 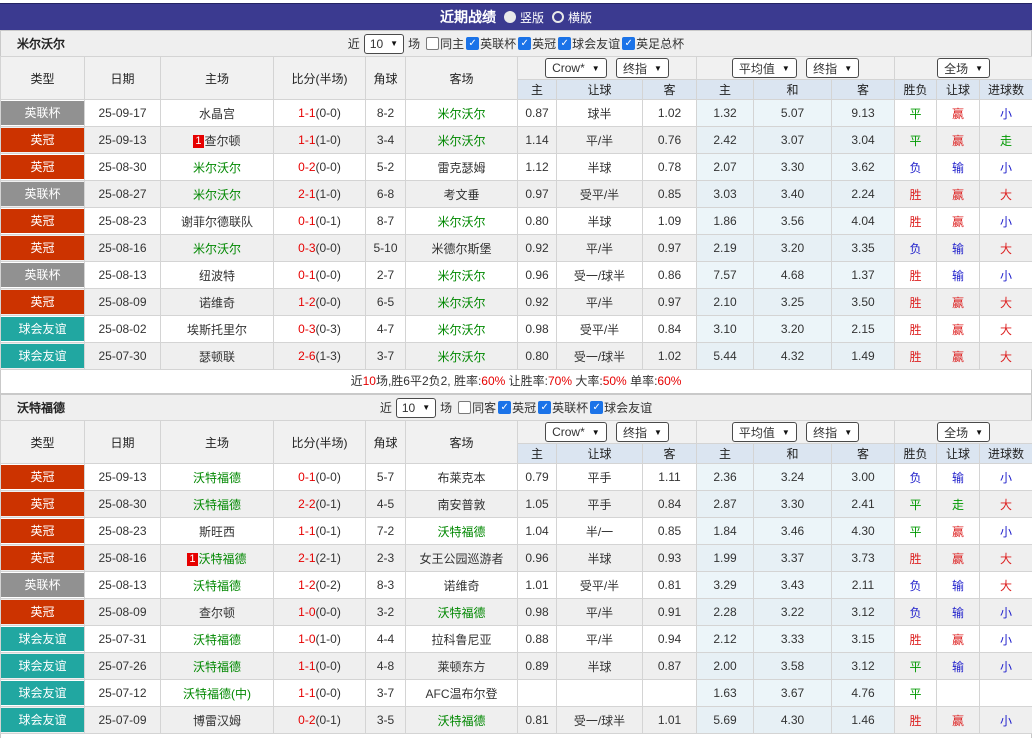 I want to click on away-team: 南安普敦, so click(x=461, y=504).